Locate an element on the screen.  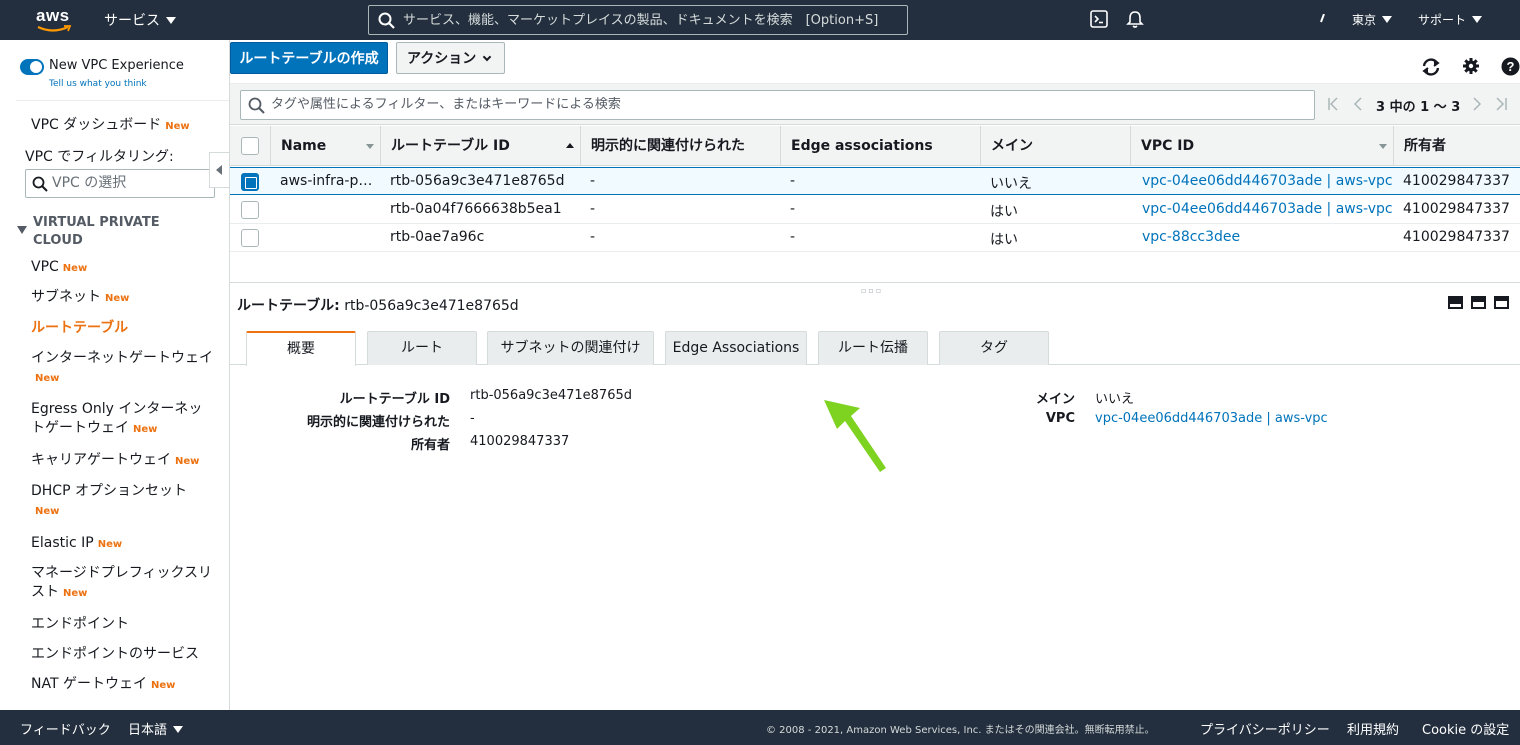
detail-value: いいえ is located at coordinates (1115, 399).